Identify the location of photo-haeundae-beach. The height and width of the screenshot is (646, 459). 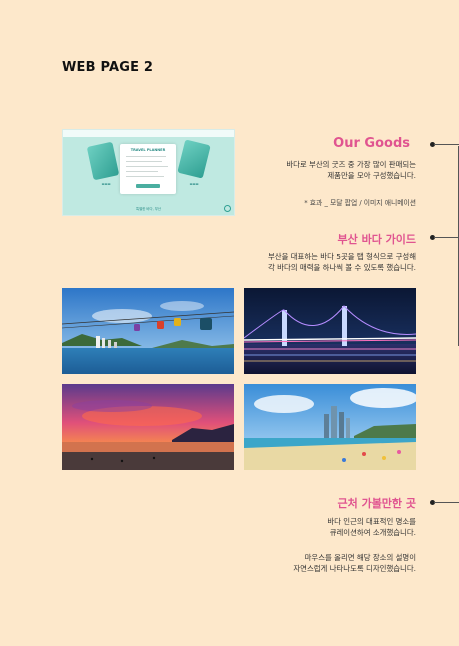
(330, 427).